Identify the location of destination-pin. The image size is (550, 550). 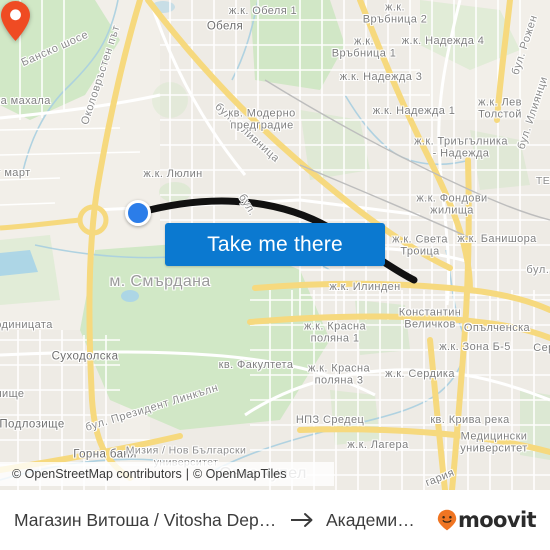
(15, 21).